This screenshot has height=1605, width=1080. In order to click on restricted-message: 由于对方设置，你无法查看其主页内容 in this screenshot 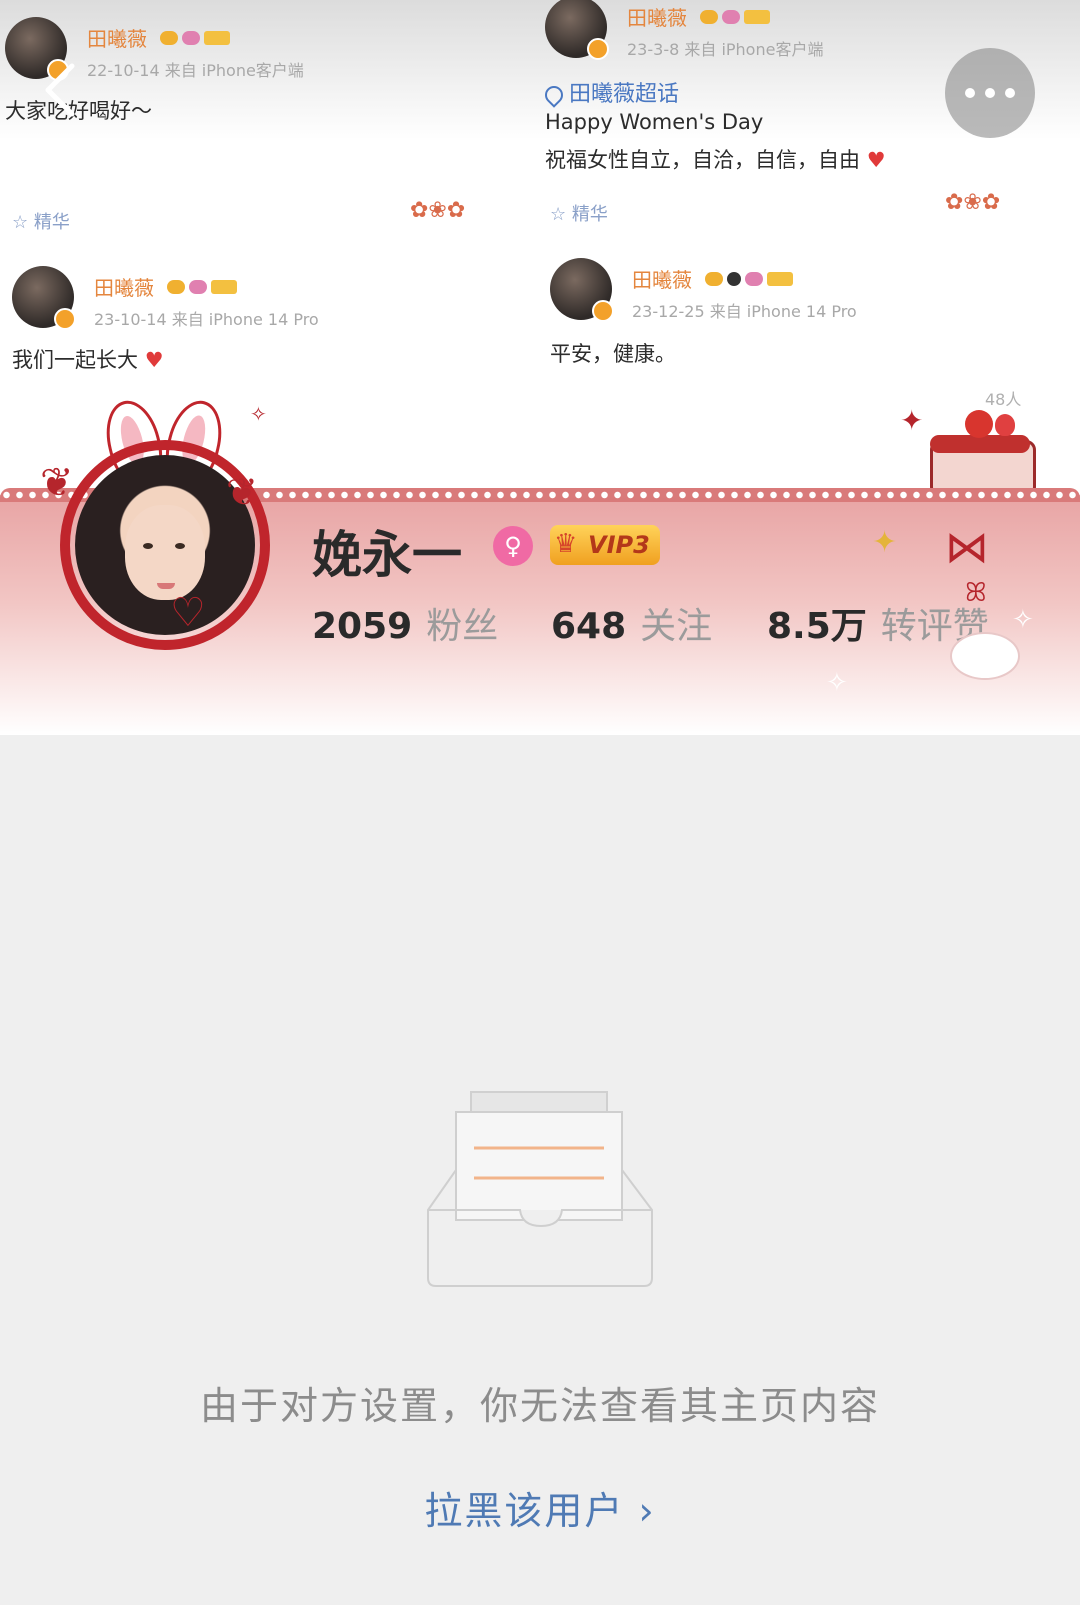, I will do `click(539, 1406)`.